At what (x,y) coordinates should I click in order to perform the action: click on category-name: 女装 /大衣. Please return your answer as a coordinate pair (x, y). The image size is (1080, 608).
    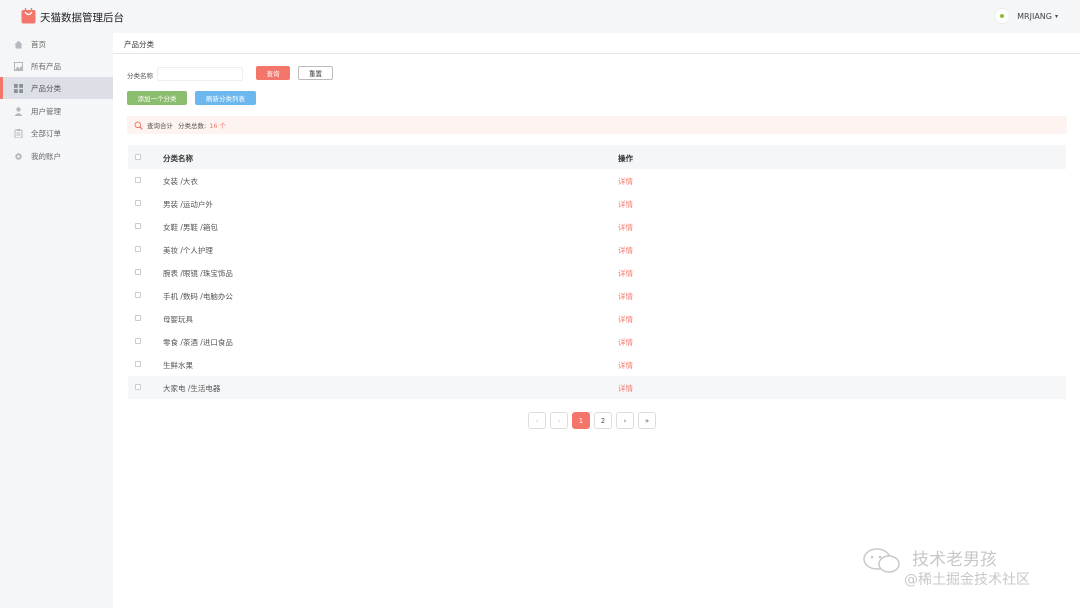
    Looking at the image, I should click on (180, 181).